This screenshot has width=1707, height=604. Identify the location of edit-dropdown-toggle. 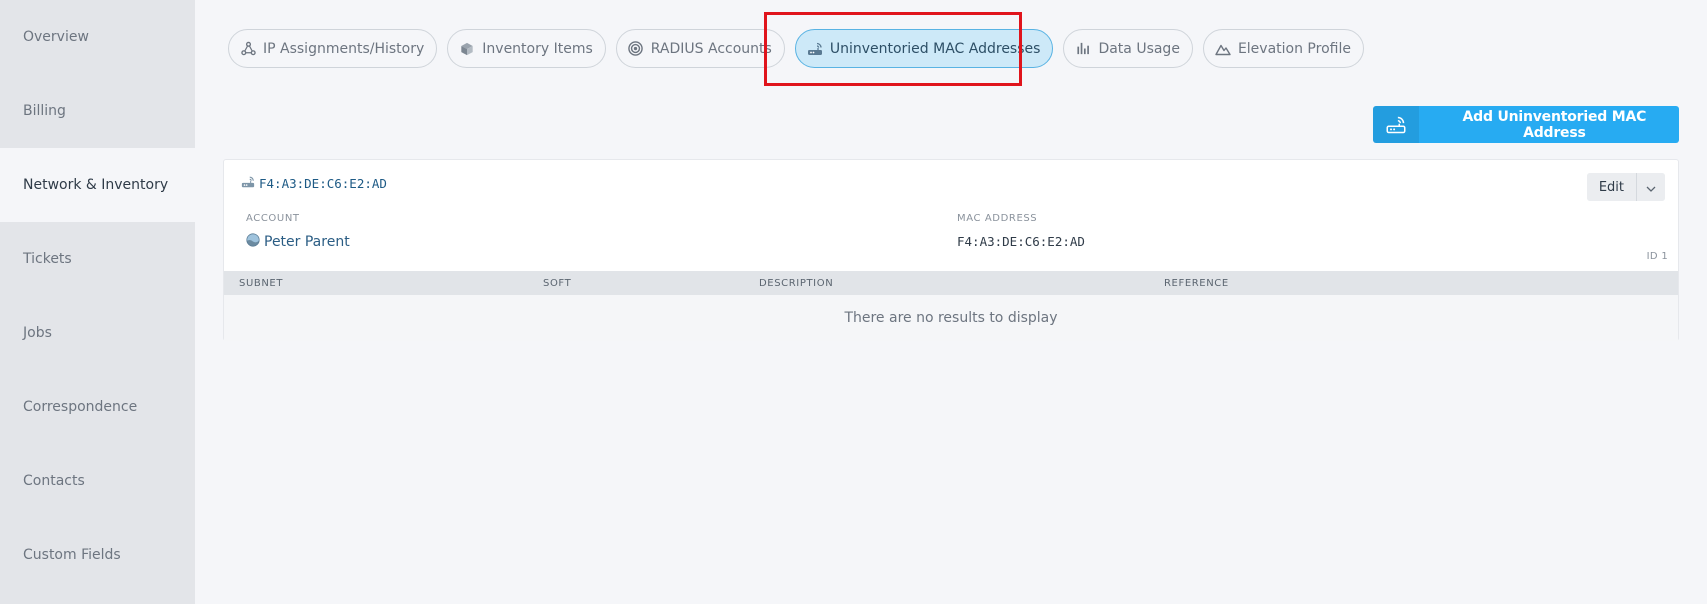
(1651, 187).